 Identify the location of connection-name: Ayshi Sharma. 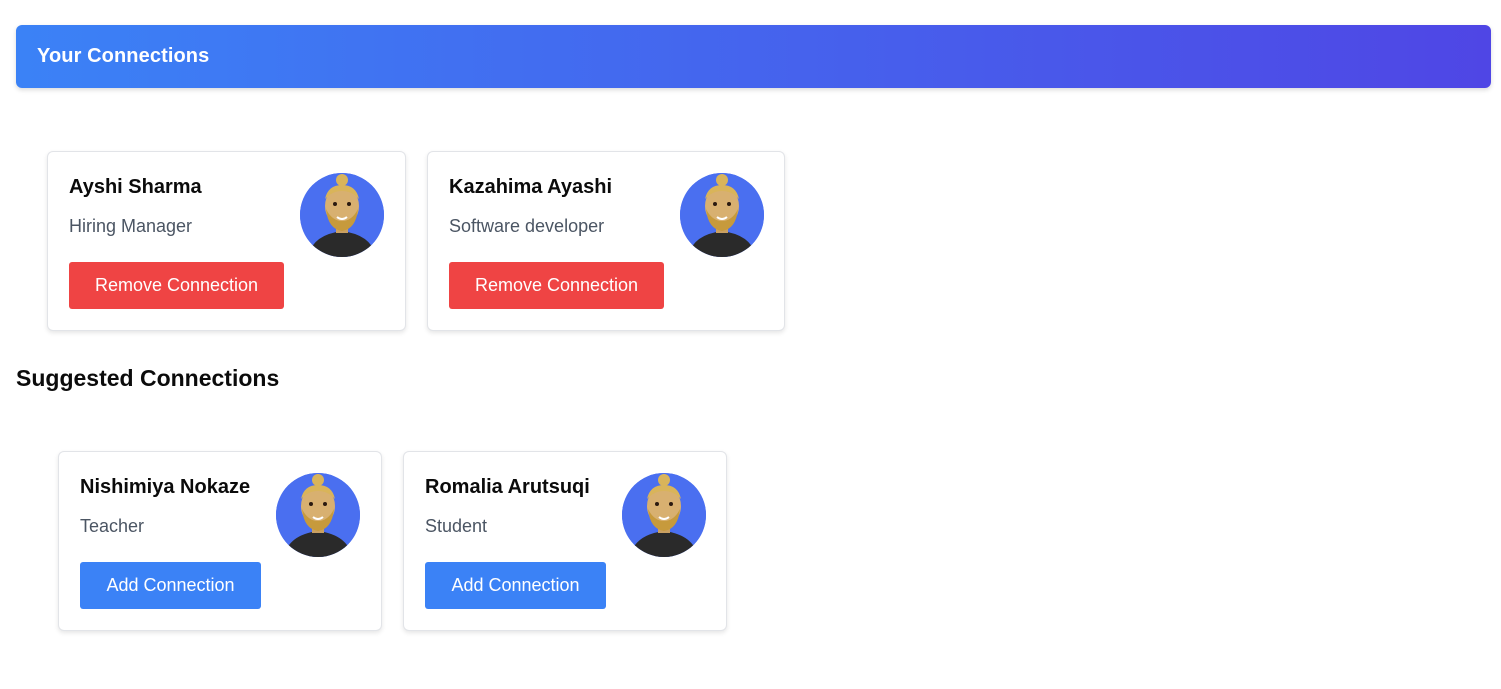
(135, 187).